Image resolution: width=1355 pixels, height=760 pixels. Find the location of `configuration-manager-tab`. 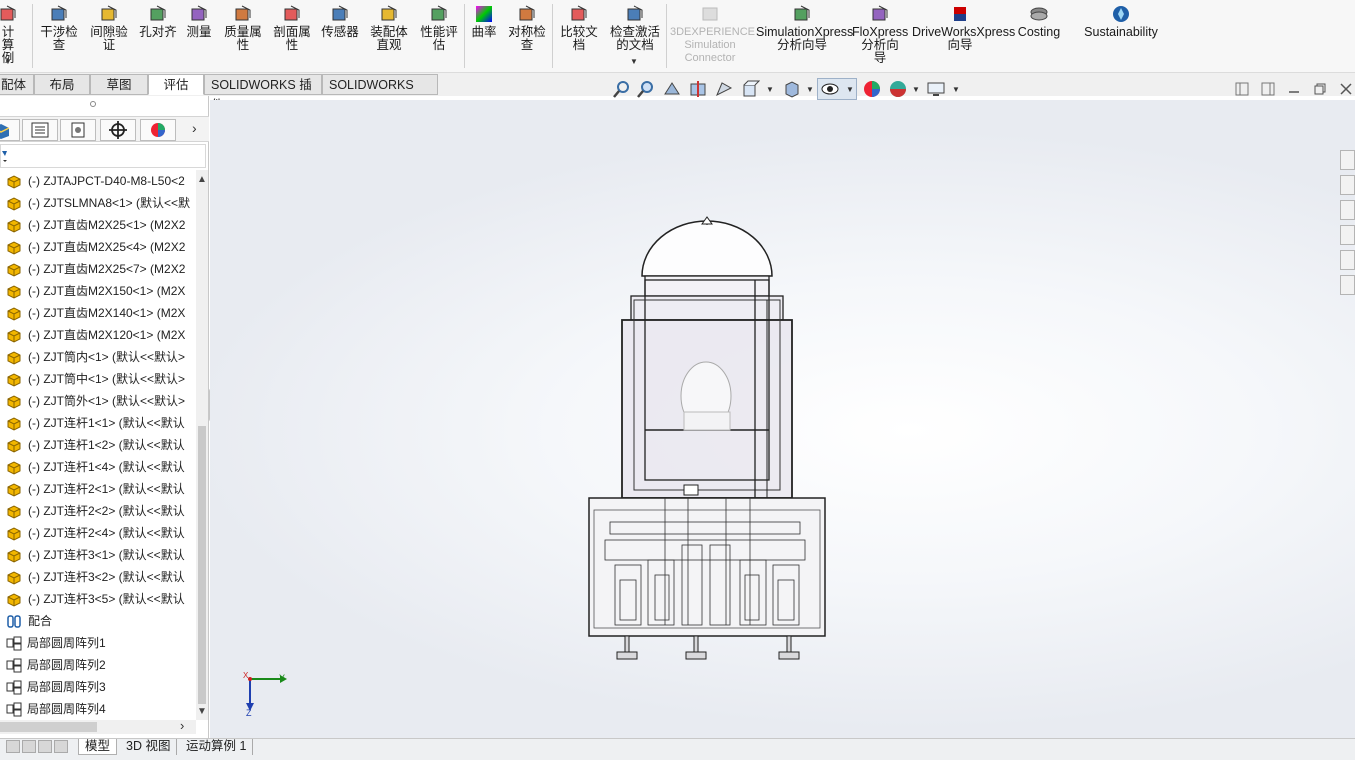

configuration-manager-tab is located at coordinates (78, 130).